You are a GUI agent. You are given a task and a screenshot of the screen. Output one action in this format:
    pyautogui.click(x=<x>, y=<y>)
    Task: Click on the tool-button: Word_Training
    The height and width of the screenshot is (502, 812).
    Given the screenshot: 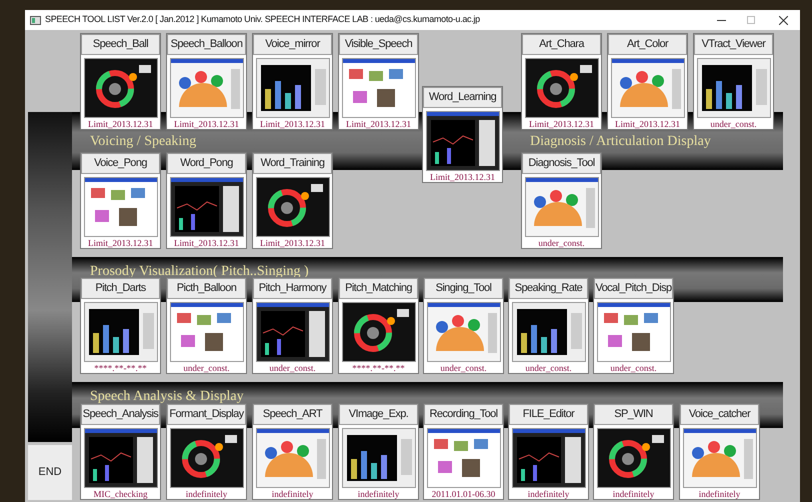 What is the action you would take?
    pyautogui.click(x=292, y=163)
    